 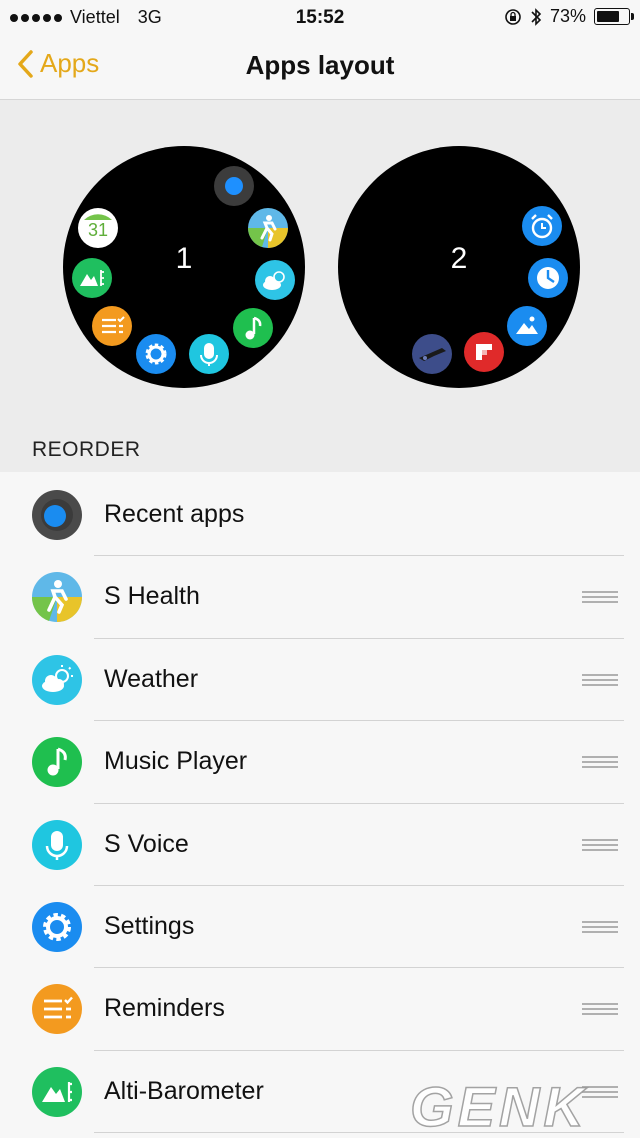 What do you see at coordinates (527, 326) in the screenshot?
I see `gallery-icon` at bounding box center [527, 326].